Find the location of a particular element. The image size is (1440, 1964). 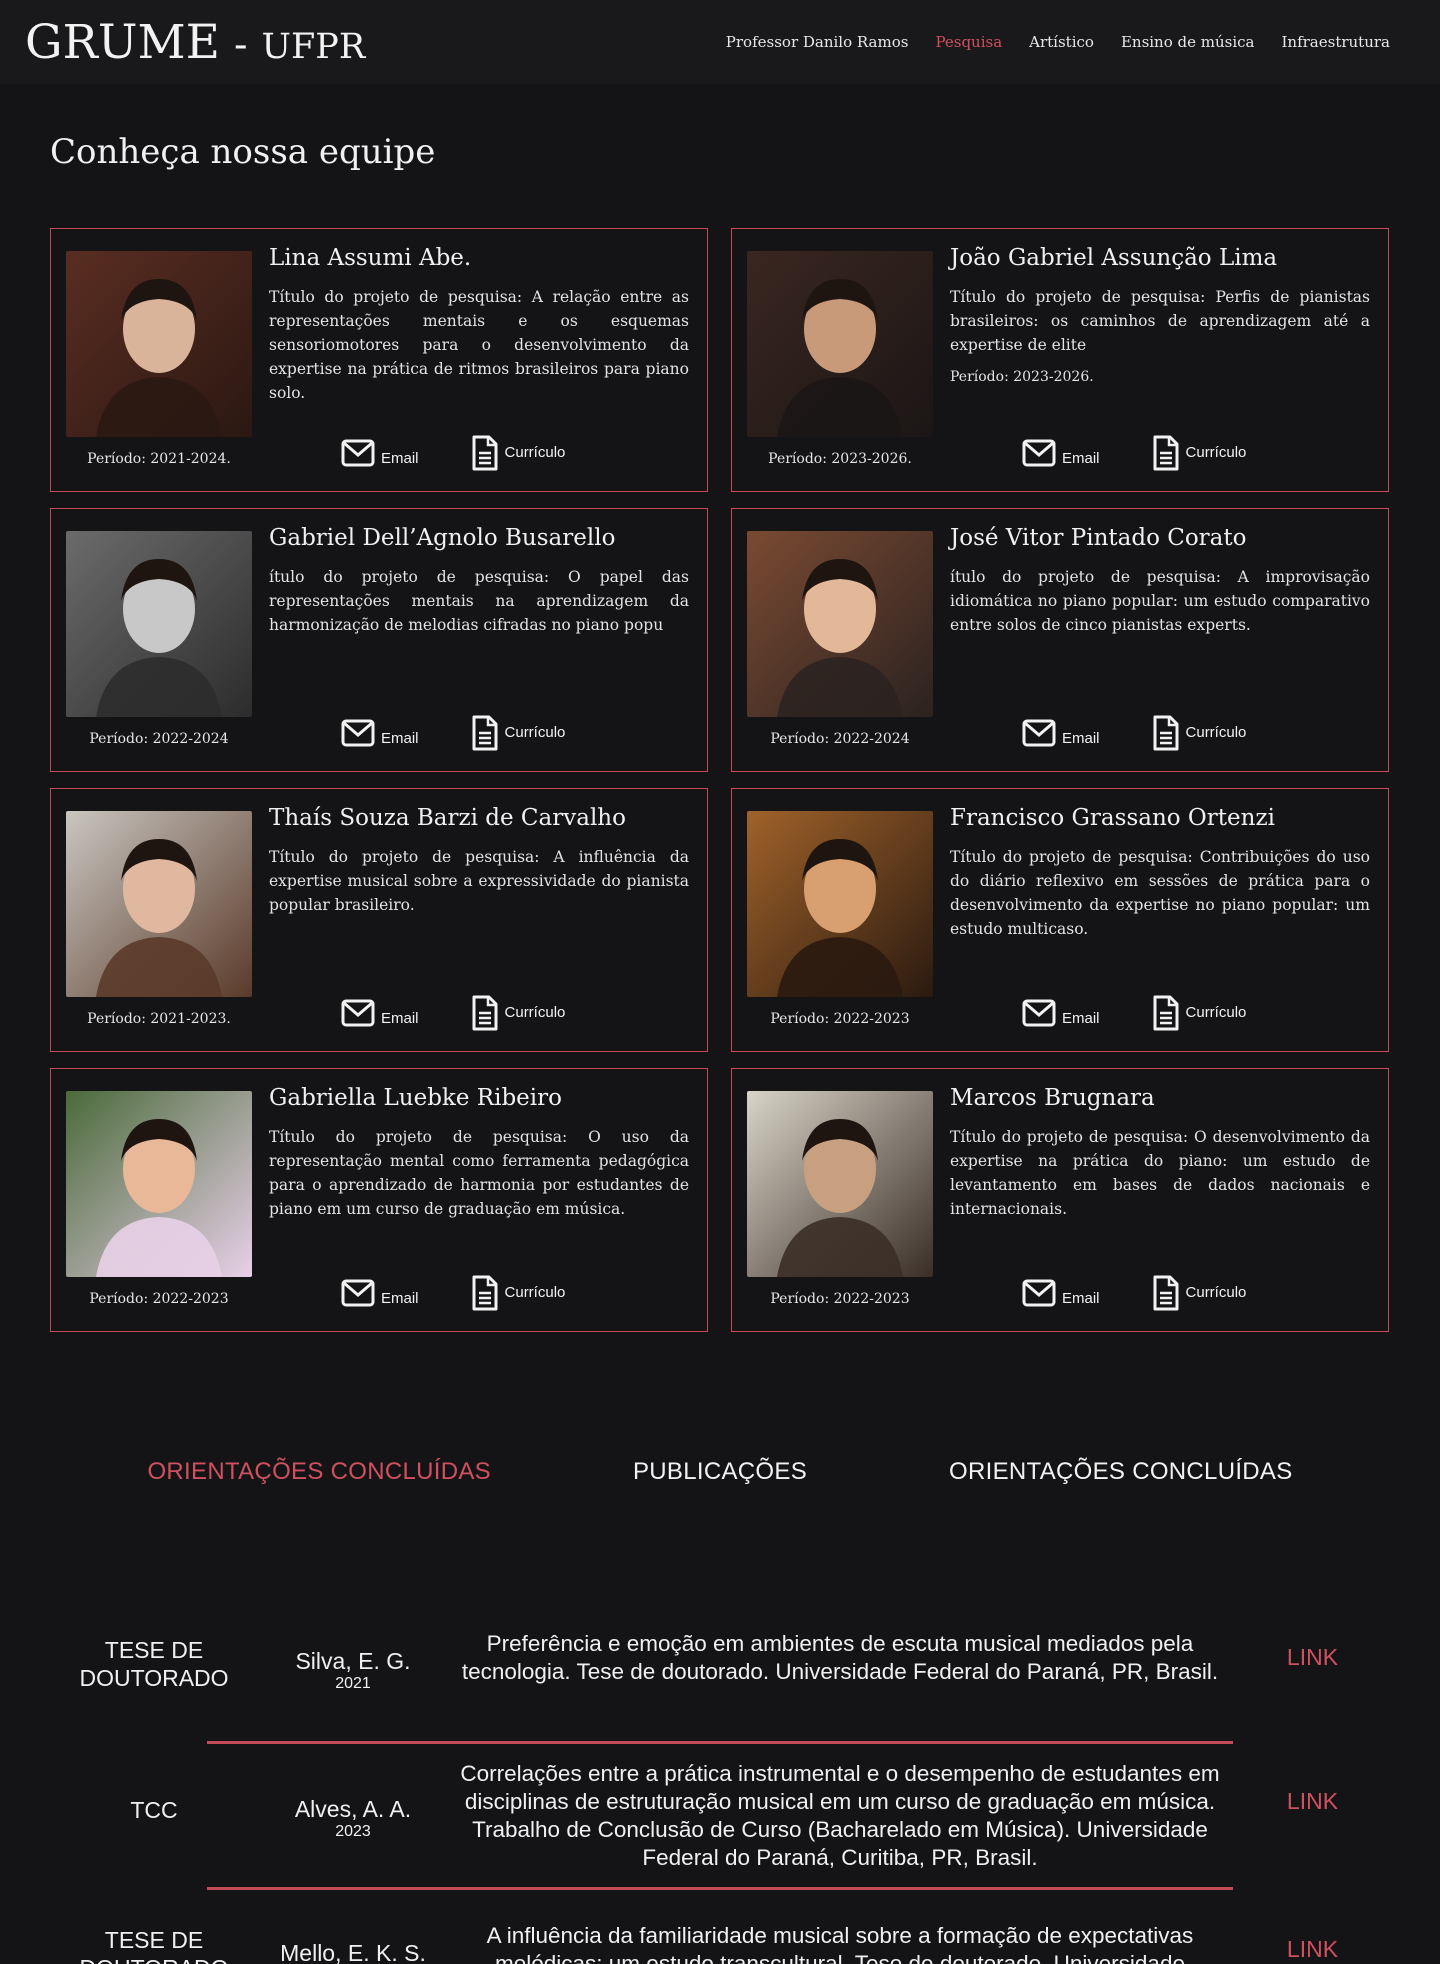

nav-item-artistico: Artístico is located at coordinates (1061, 42).